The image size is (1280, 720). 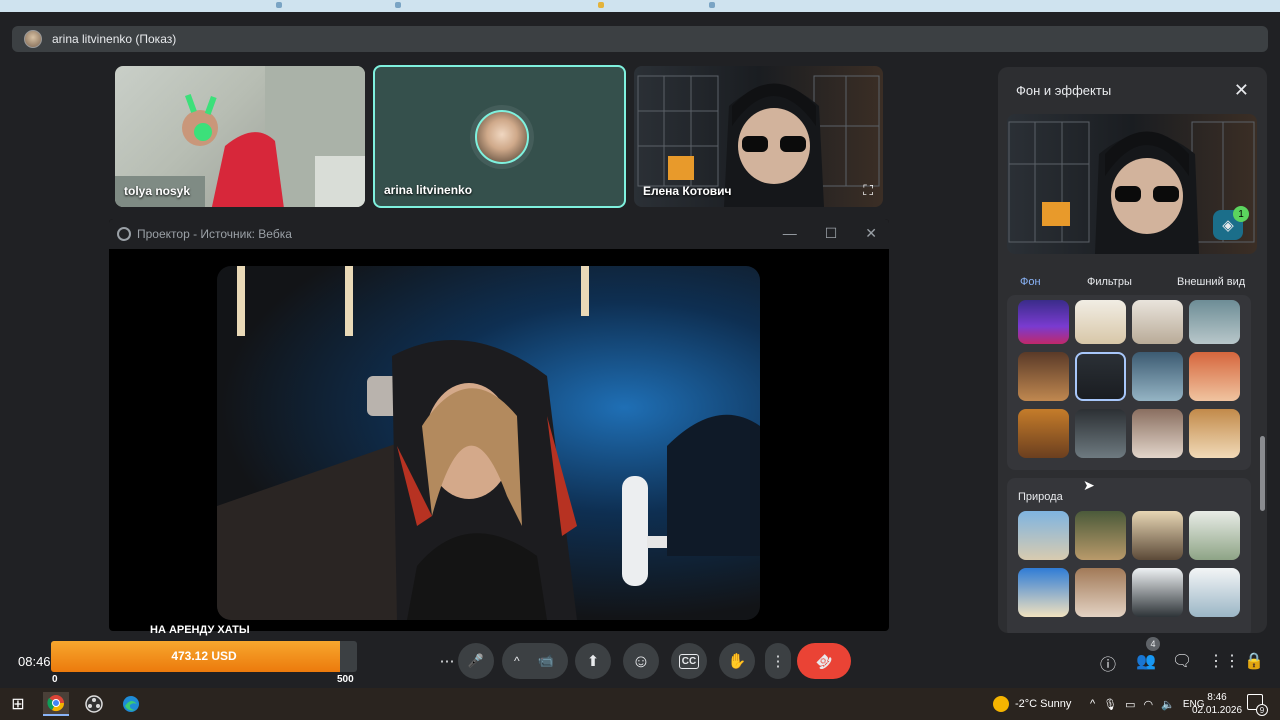 I want to click on tab-background: Фон, so click(x=1030, y=282).